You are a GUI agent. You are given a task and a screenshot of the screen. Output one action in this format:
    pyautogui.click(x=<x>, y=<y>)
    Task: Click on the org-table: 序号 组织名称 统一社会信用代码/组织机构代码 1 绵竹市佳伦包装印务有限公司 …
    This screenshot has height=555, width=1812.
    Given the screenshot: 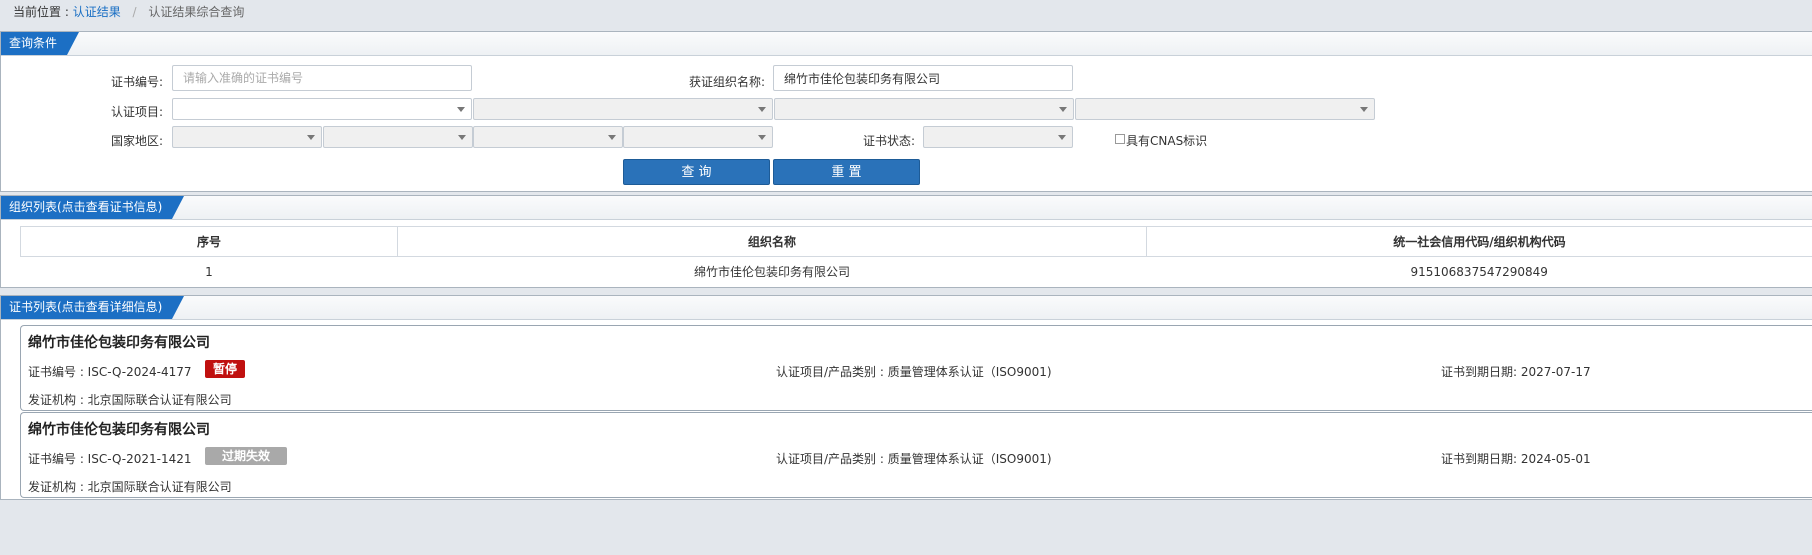 What is the action you would take?
    pyautogui.click(x=916, y=256)
    